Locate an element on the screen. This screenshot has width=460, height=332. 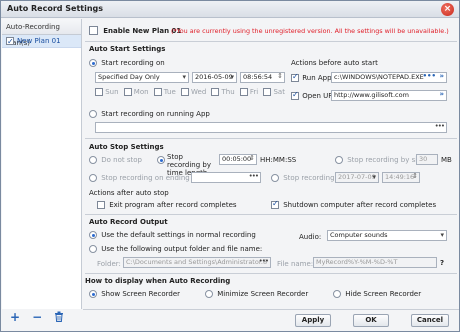
ok-button: OK is located at coordinates (371, 320).